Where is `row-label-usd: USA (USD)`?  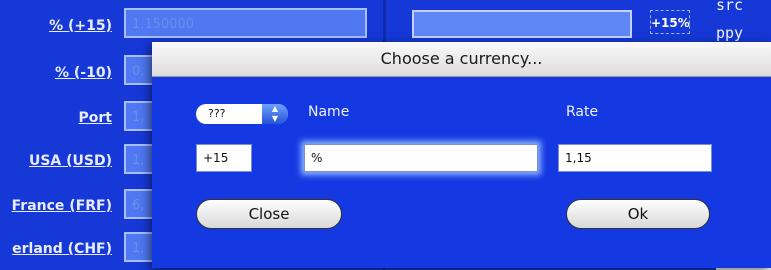 row-label-usd: USA (USD) is located at coordinates (56, 161).